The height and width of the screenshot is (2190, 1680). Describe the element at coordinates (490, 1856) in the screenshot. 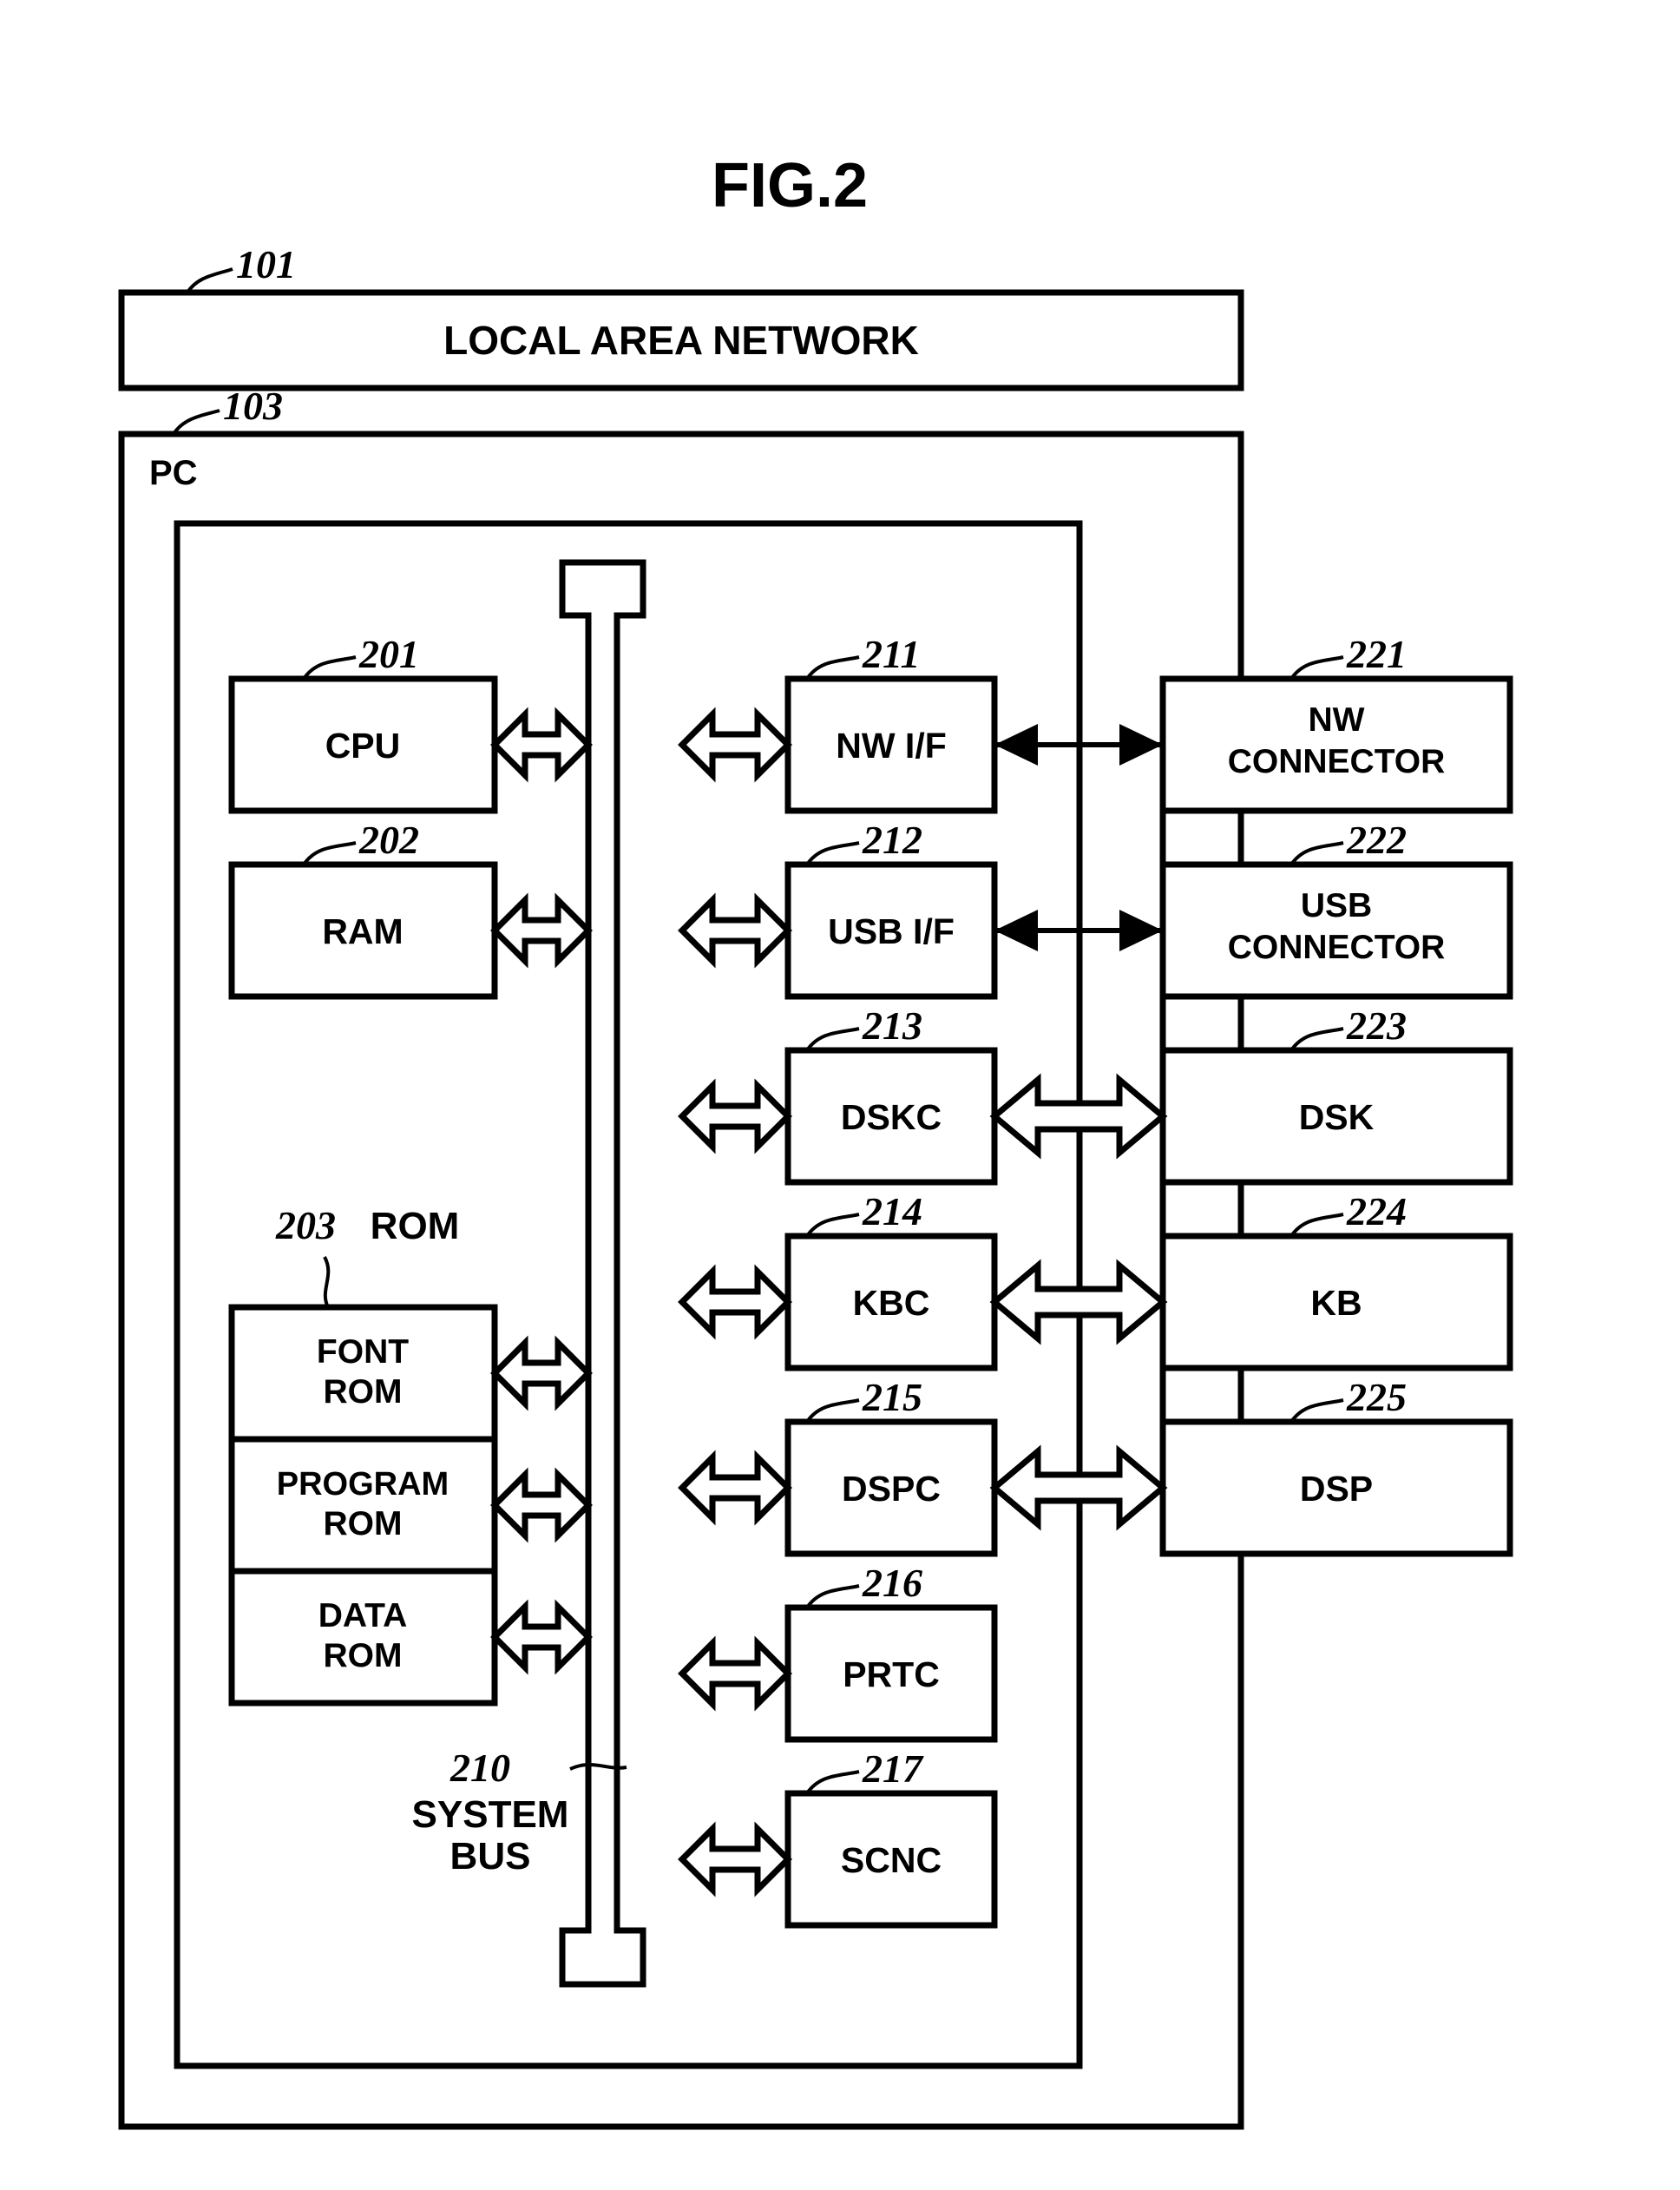

I see `system-bus-label-2: BUS` at that location.